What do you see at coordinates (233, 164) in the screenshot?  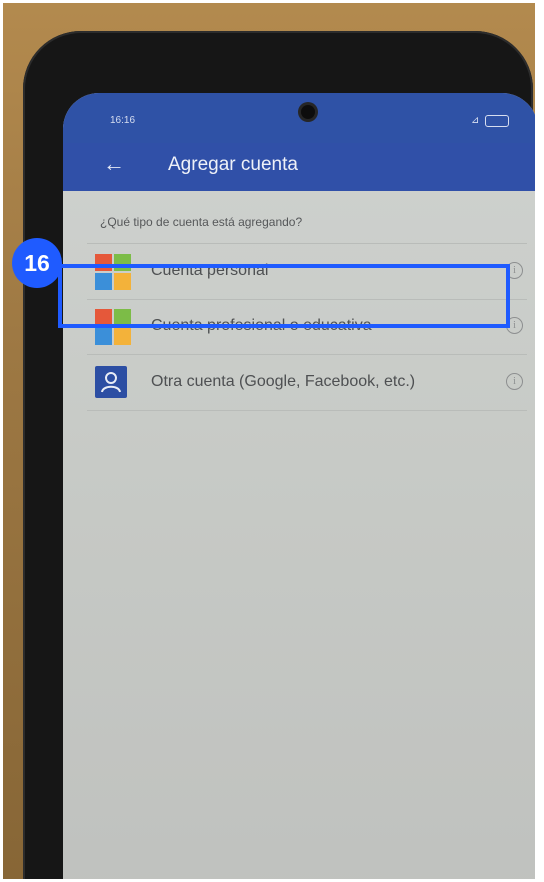 I see `page-title: Agregar cuenta` at bounding box center [233, 164].